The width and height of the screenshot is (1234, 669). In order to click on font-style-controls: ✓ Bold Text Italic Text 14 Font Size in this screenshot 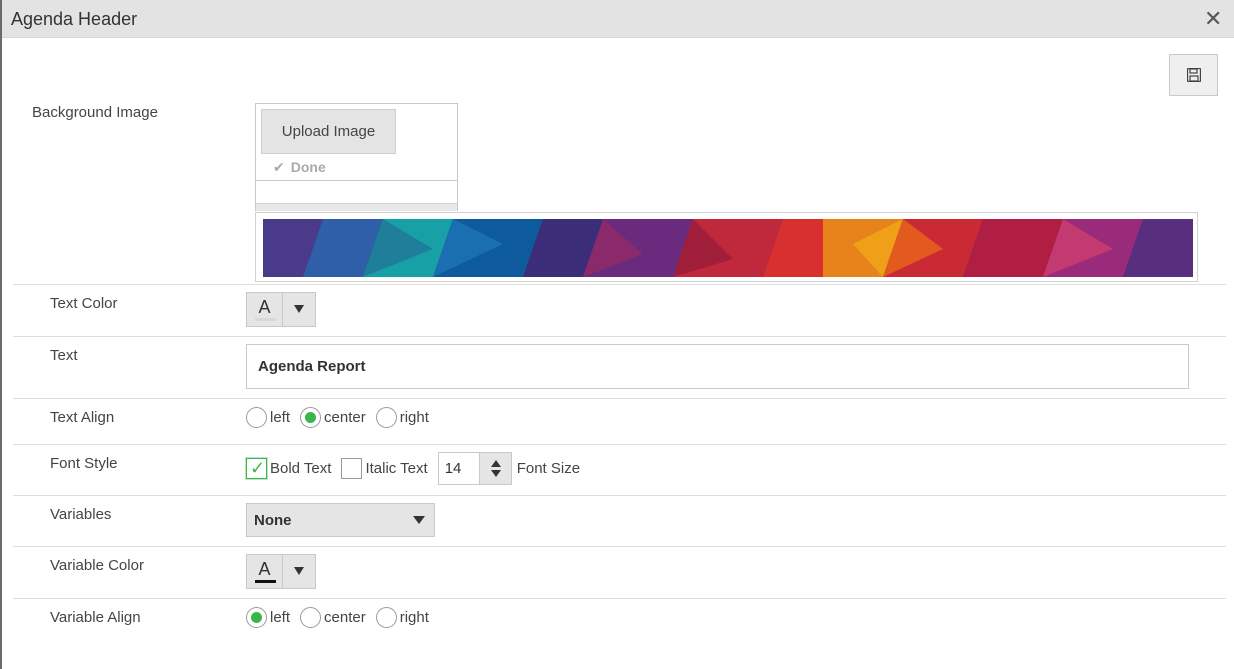, I will do `click(418, 468)`.